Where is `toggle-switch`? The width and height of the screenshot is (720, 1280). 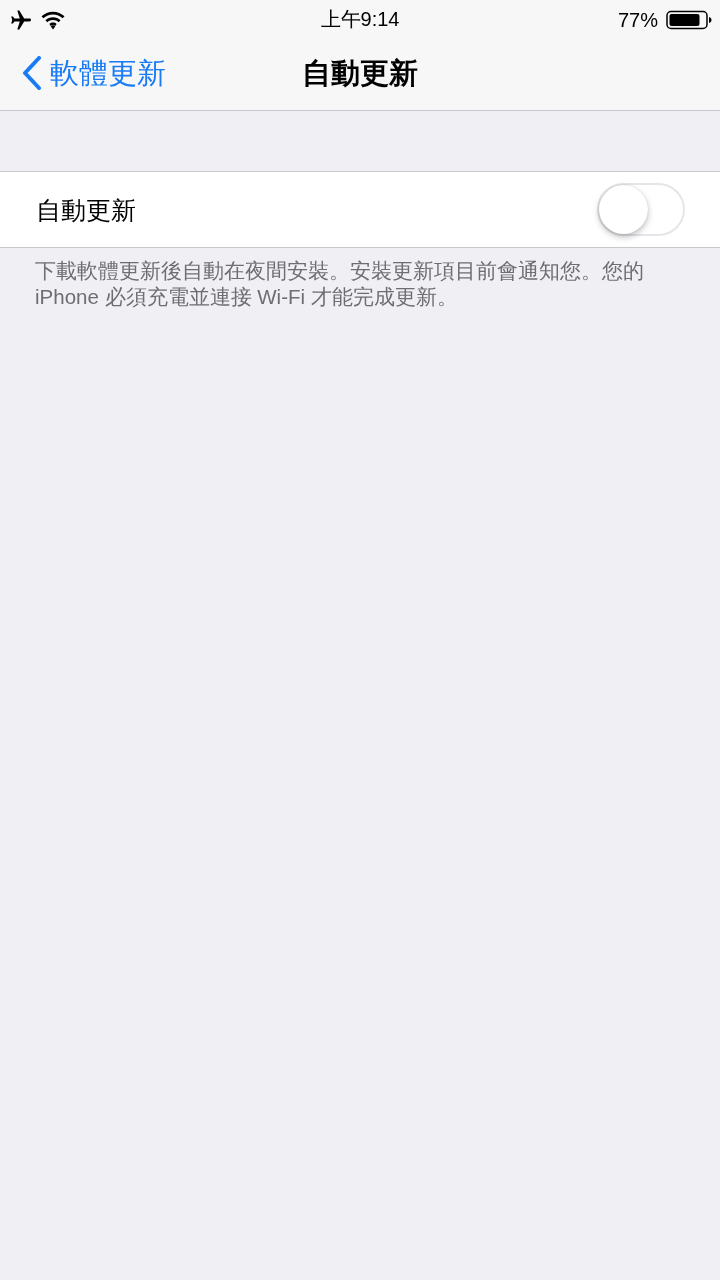
toggle-switch is located at coordinates (641, 209).